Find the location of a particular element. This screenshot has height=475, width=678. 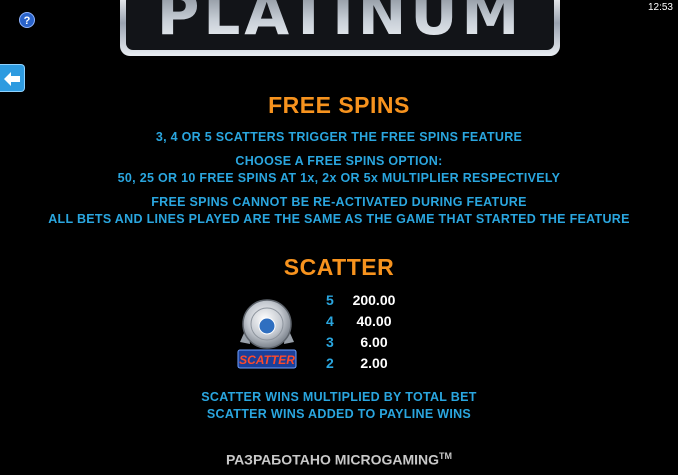

pay-count: 3 is located at coordinates (330, 342).